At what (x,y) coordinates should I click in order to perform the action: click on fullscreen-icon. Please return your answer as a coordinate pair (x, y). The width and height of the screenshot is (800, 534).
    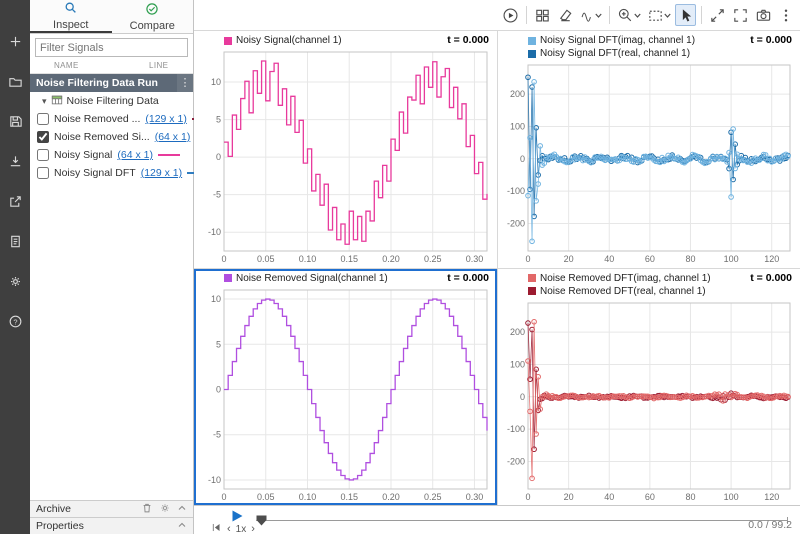
    Looking at the image, I should click on (740, 15).